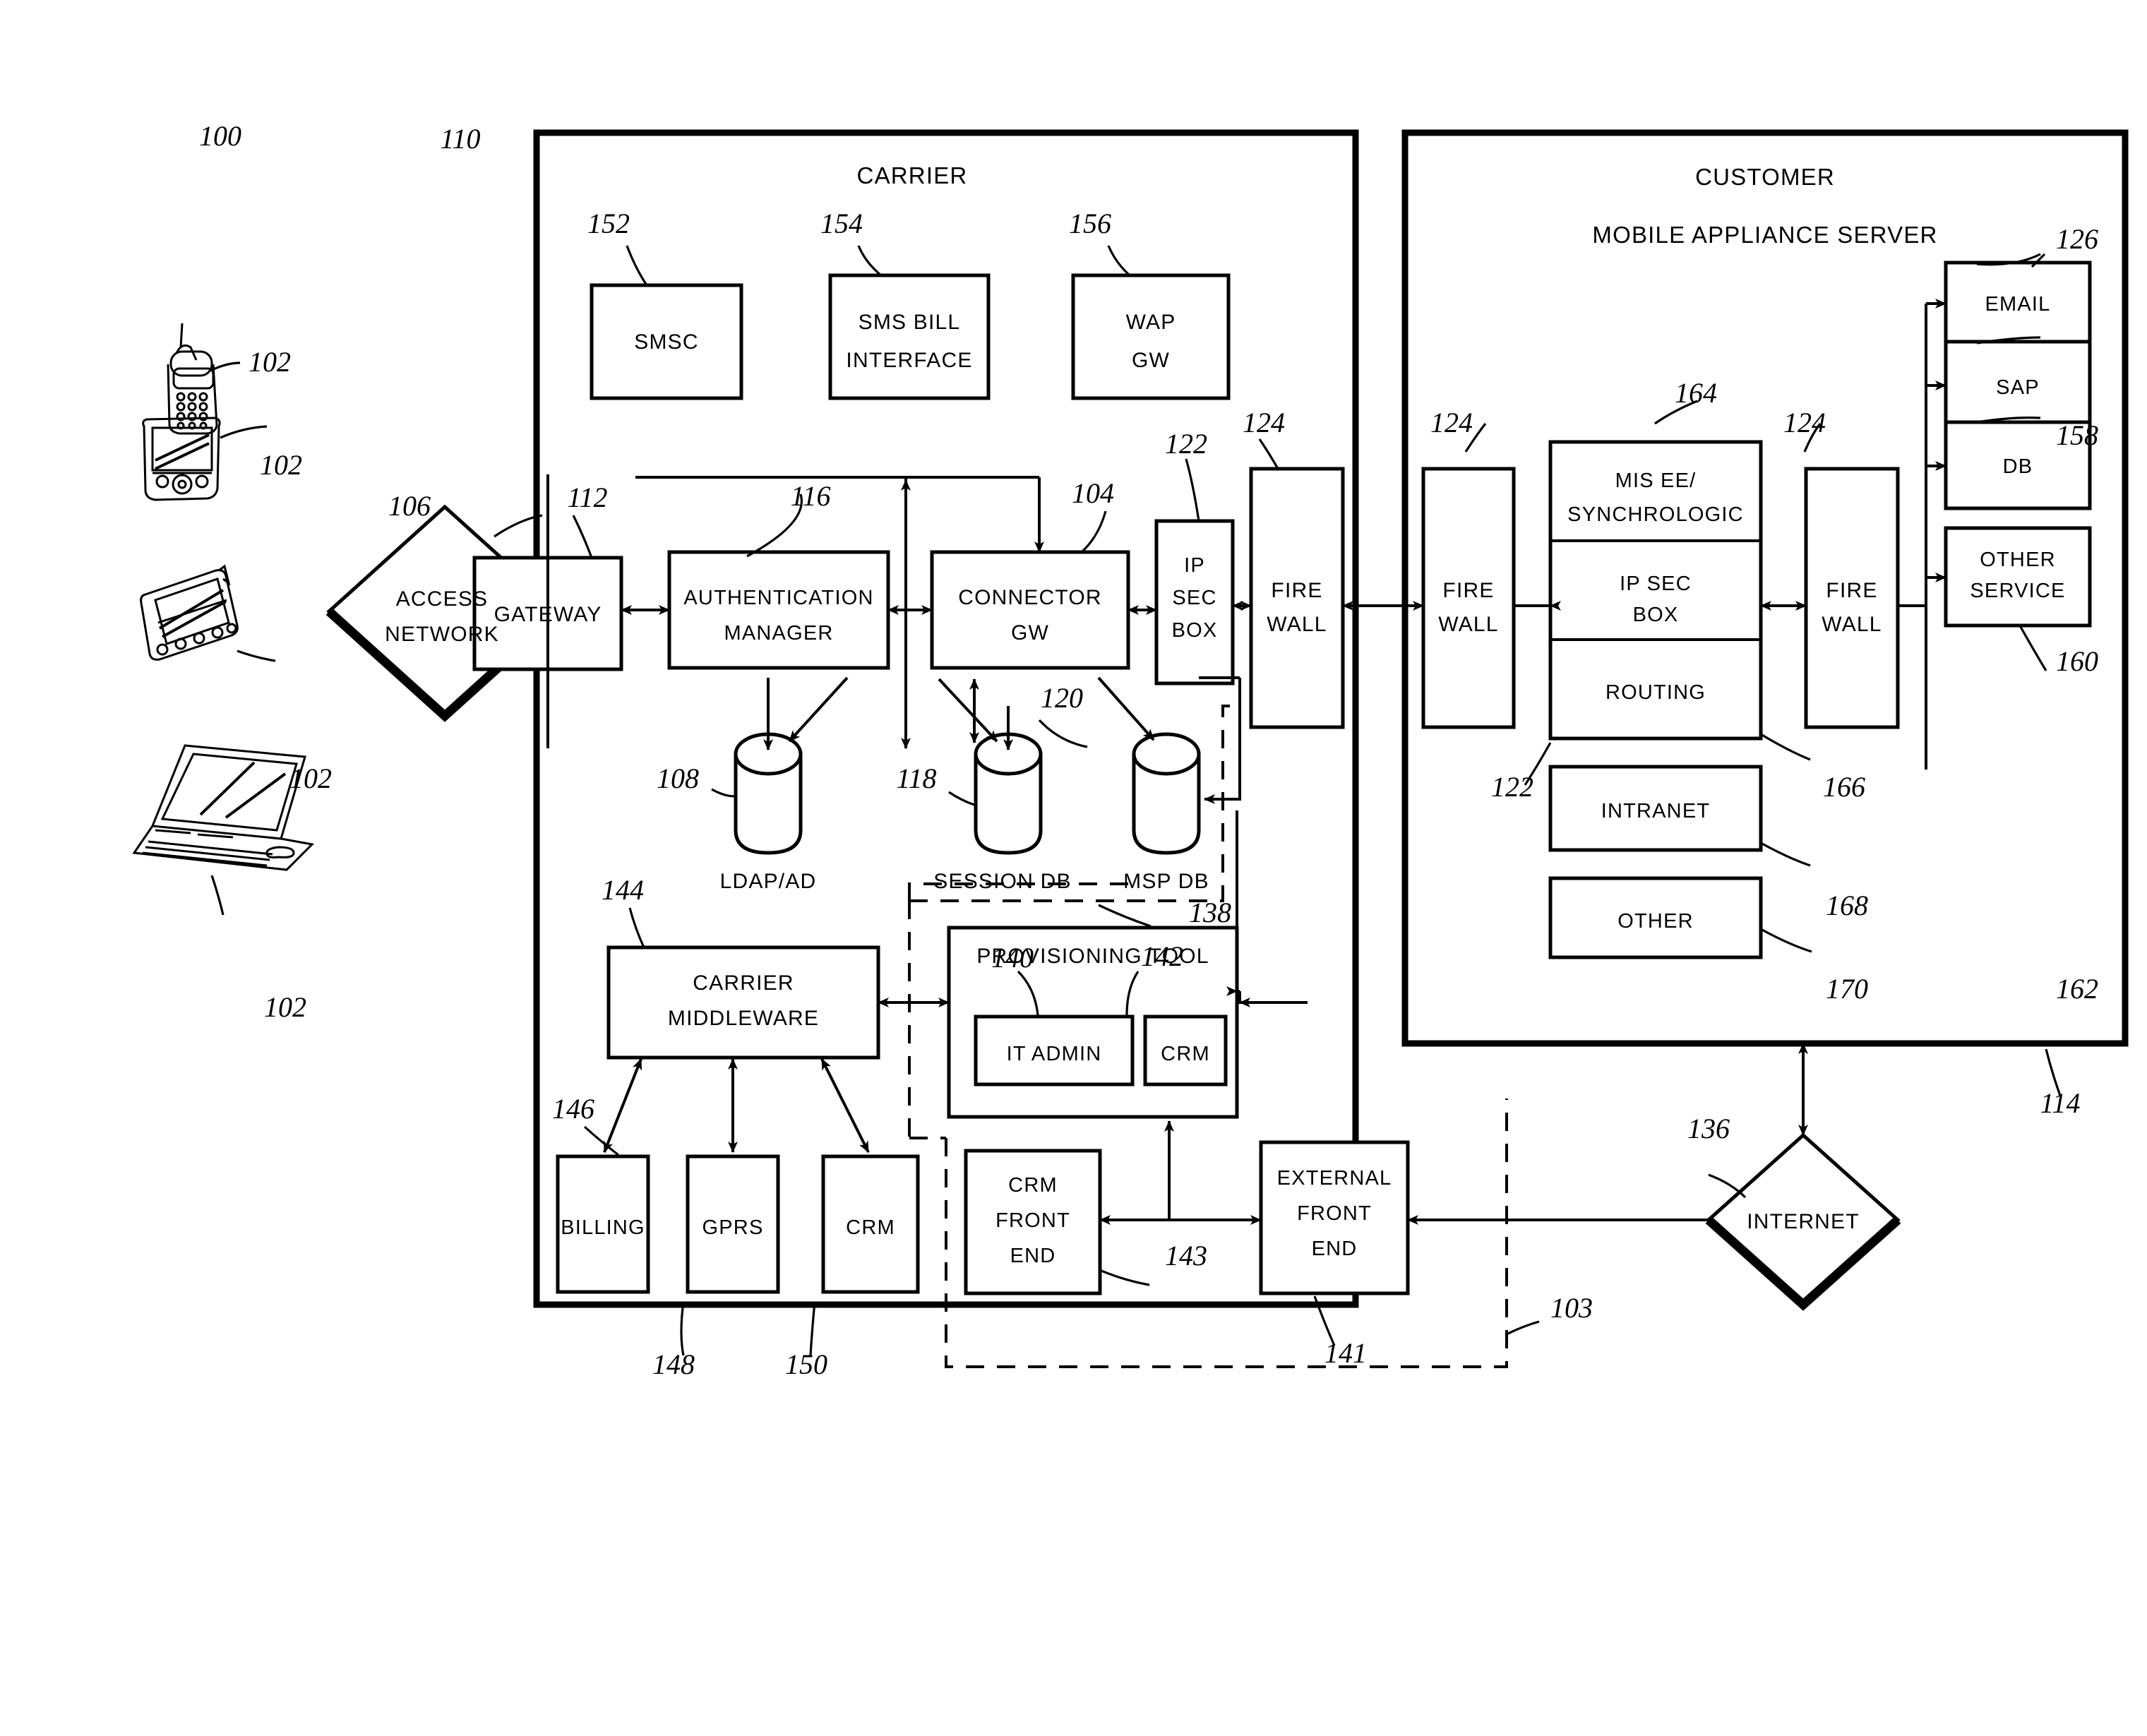  What do you see at coordinates (1185, 1054) in the screenshot?
I see `crm-inner-label: CRM` at bounding box center [1185, 1054].